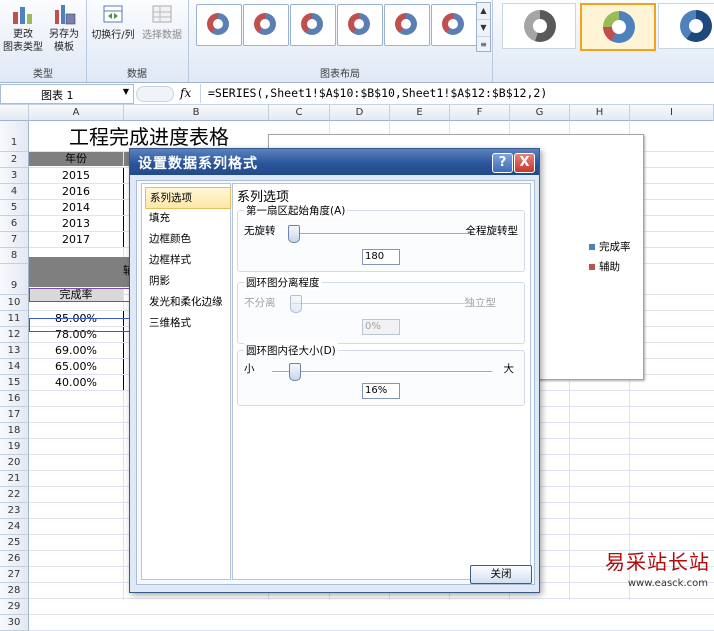 This screenshot has height=631, width=714. Describe the element at coordinates (76, 223) in the screenshot. I see `year-cell: 2013` at that location.